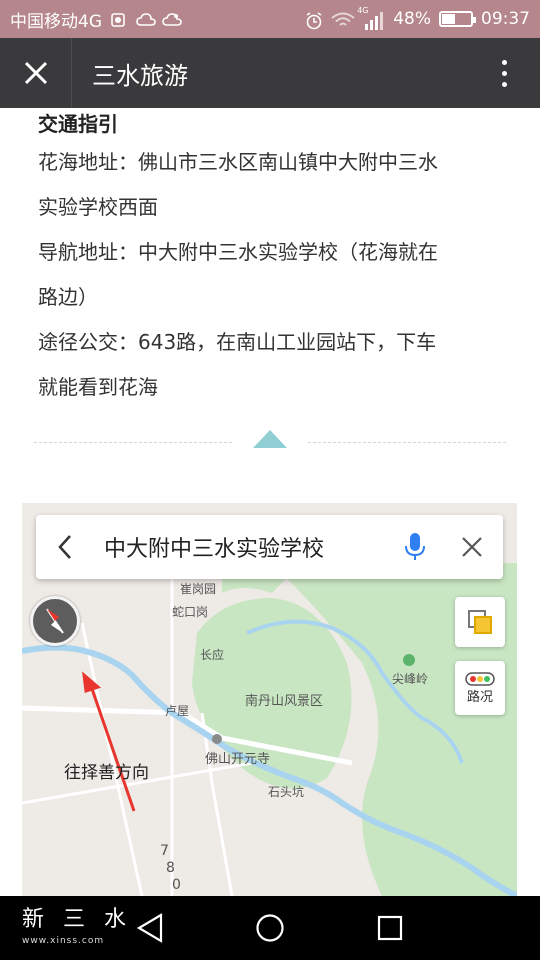  Describe the element at coordinates (238, 252) in the screenshot. I see `paragraph-line: 导航地址：中大附中三水实验学校（花海就在` at that location.